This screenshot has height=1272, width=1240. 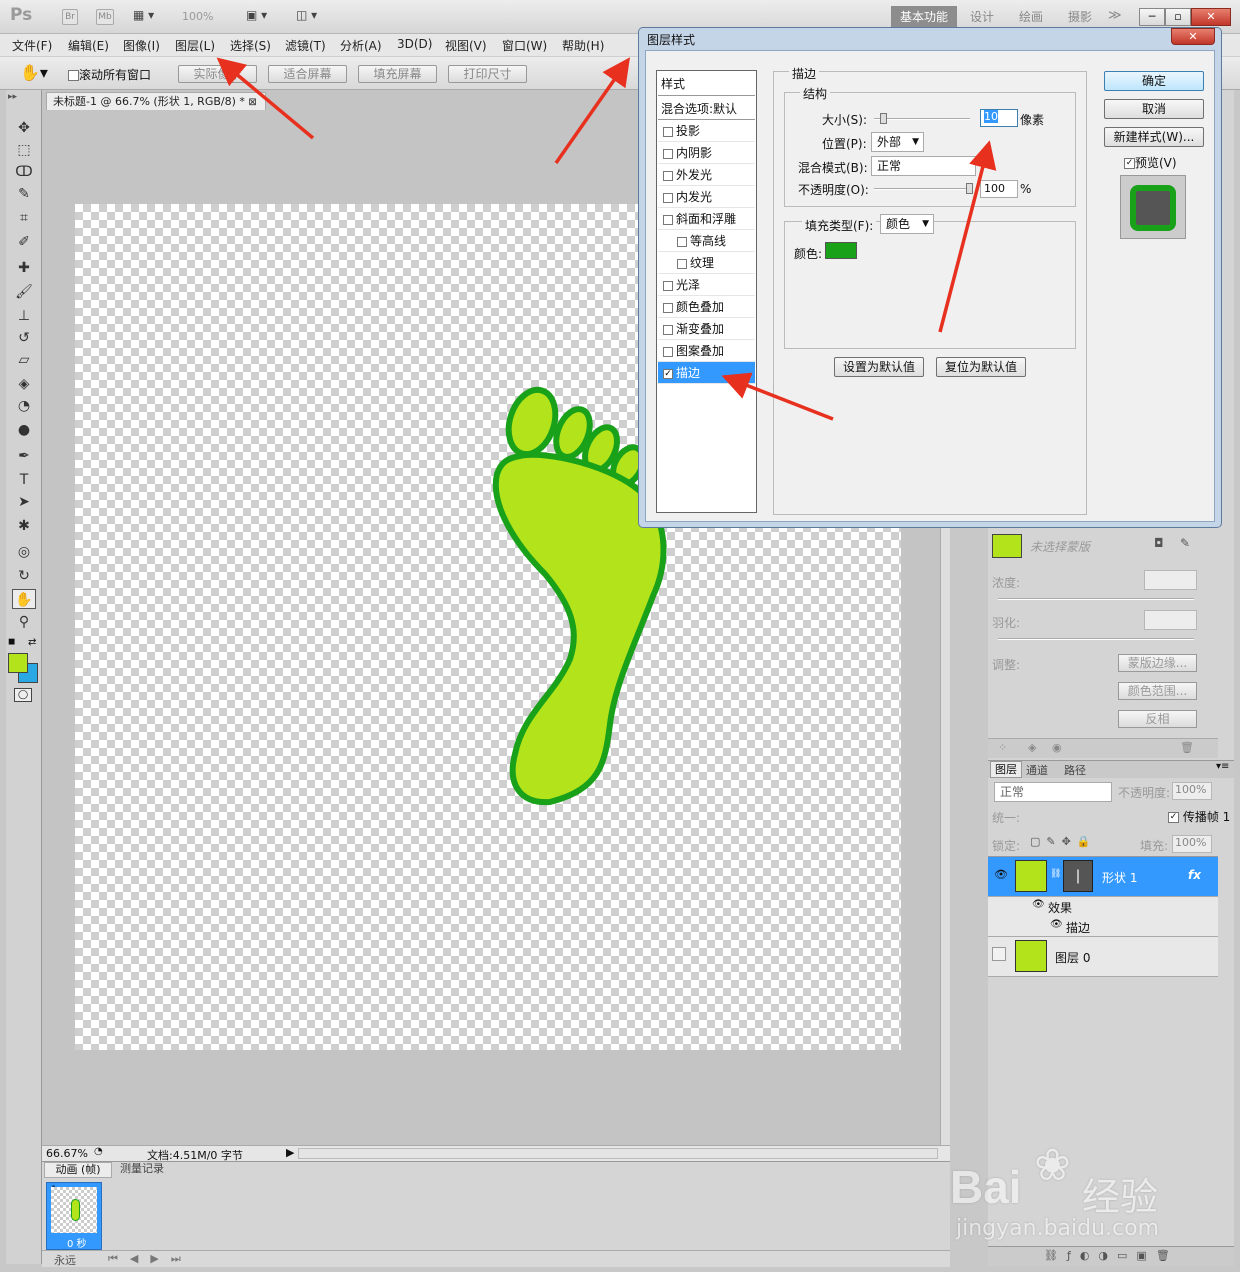 What do you see at coordinates (305, 45) in the screenshot?
I see `menu-filter: 滤镜(T)` at bounding box center [305, 45].